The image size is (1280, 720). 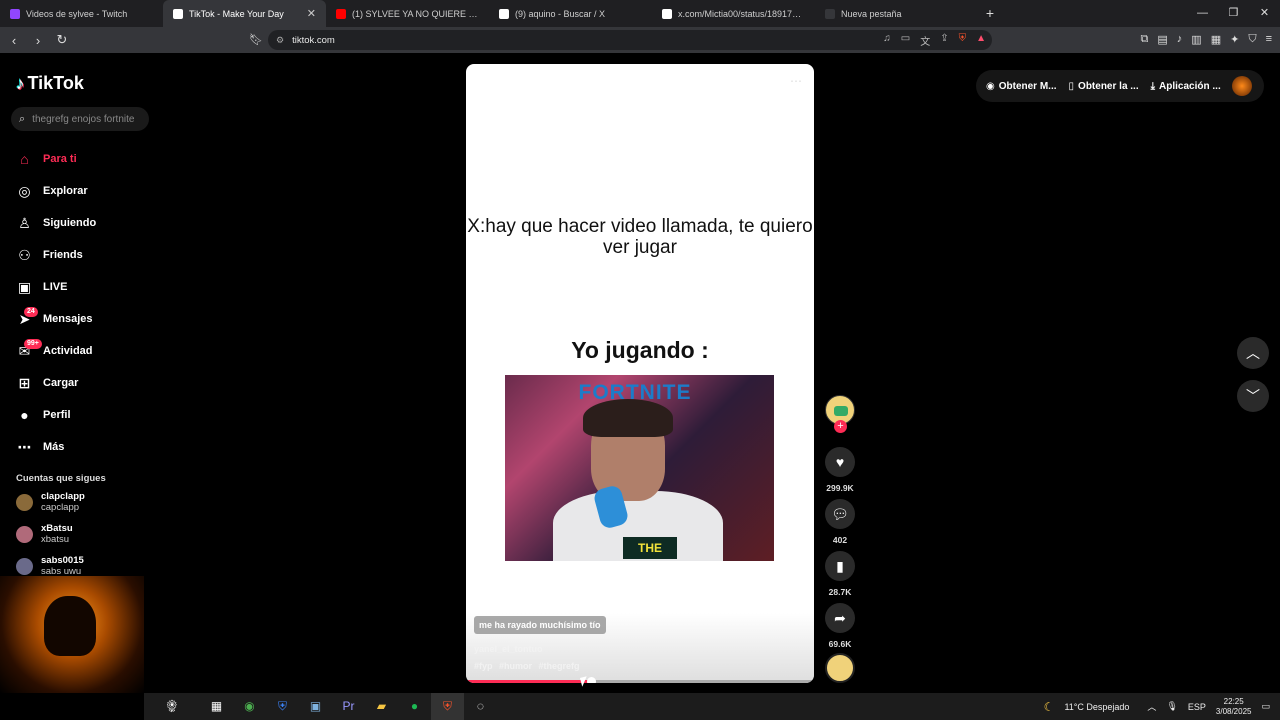 I want to click on like-button: ♥ 299.9K, so click(x=840, y=470).